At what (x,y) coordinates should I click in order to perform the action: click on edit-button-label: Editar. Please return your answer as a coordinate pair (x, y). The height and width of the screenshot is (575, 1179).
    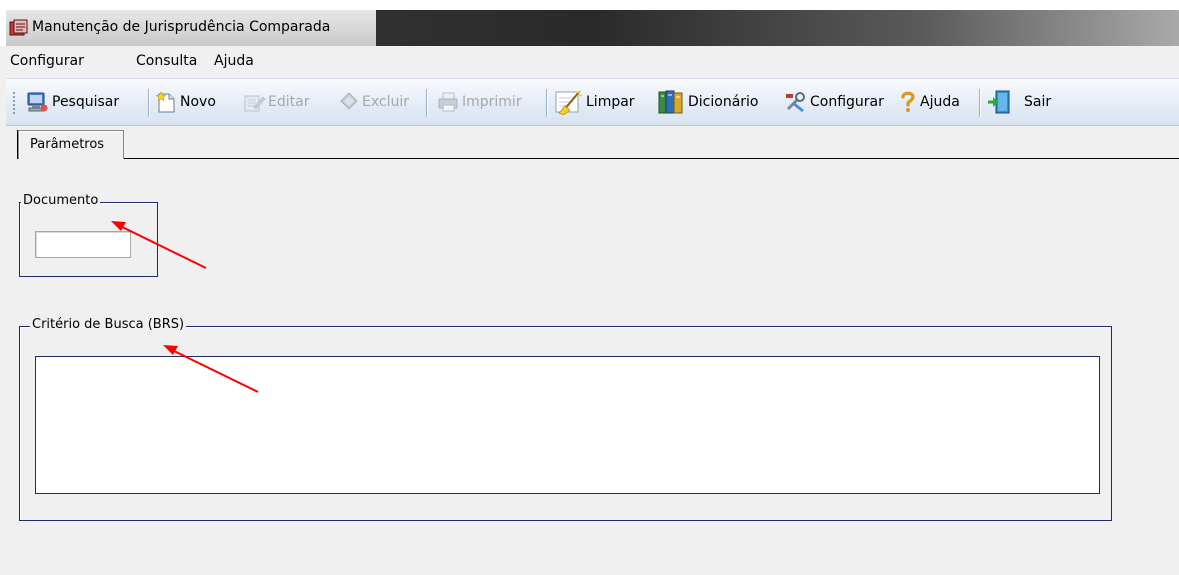
    Looking at the image, I should click on (289, 102).